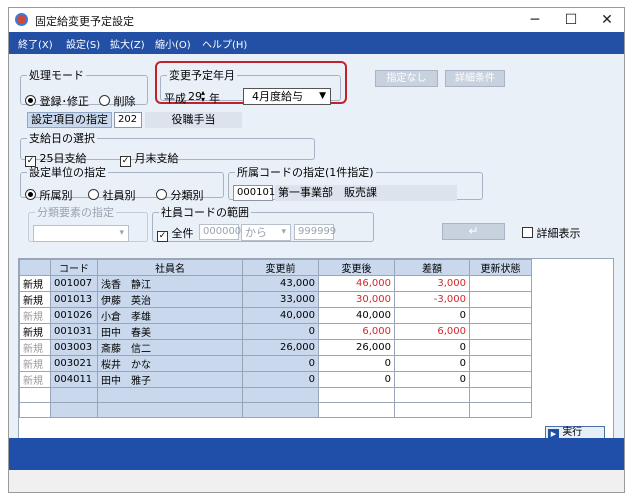  What do you see at coordinates (128, 120) in the screenshot?
I see `item-code-input: 202` at bounding box center [128, 120].